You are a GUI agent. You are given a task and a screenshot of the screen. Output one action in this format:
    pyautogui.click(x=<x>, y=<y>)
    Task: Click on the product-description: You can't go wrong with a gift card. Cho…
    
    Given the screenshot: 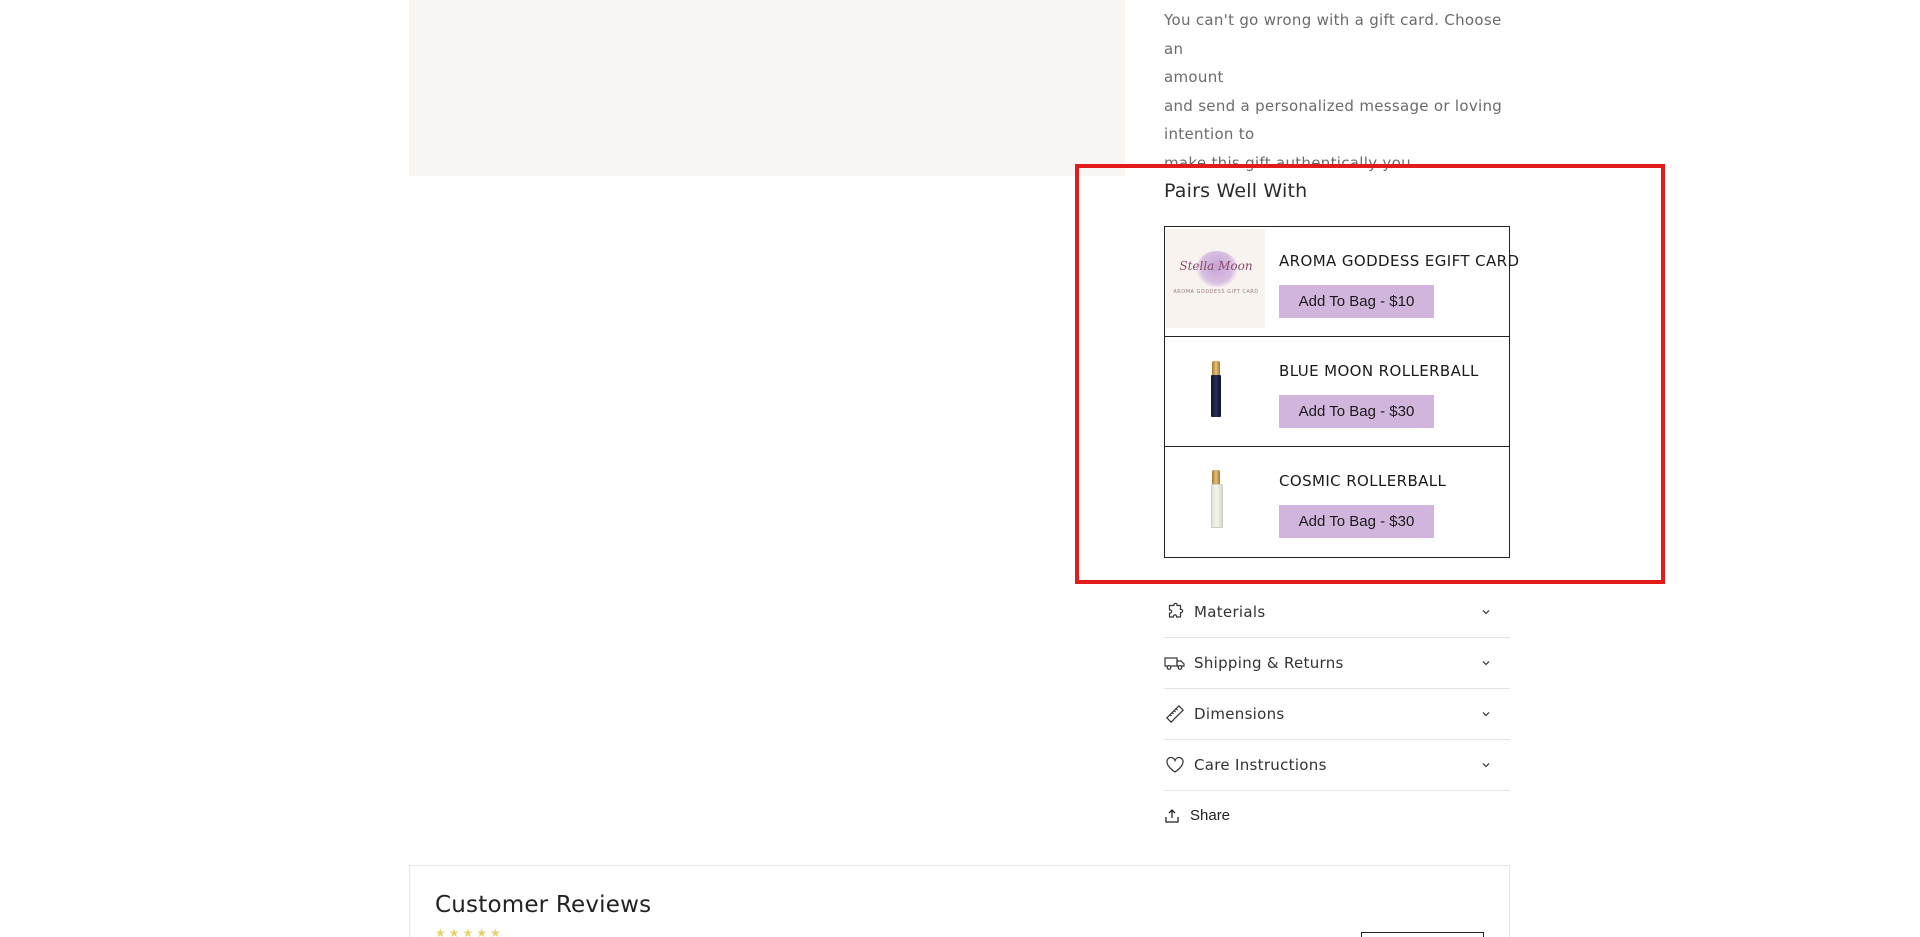 What is the action you would take?
    pyautogui.click(x=1339, y=91)
    